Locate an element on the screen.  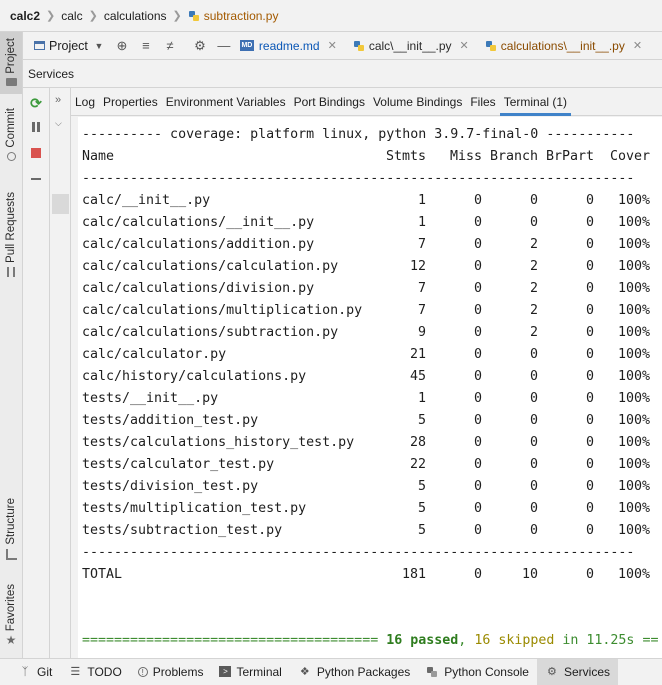
breadcrumb-project: calc2 is located at coordinates (25, 16).